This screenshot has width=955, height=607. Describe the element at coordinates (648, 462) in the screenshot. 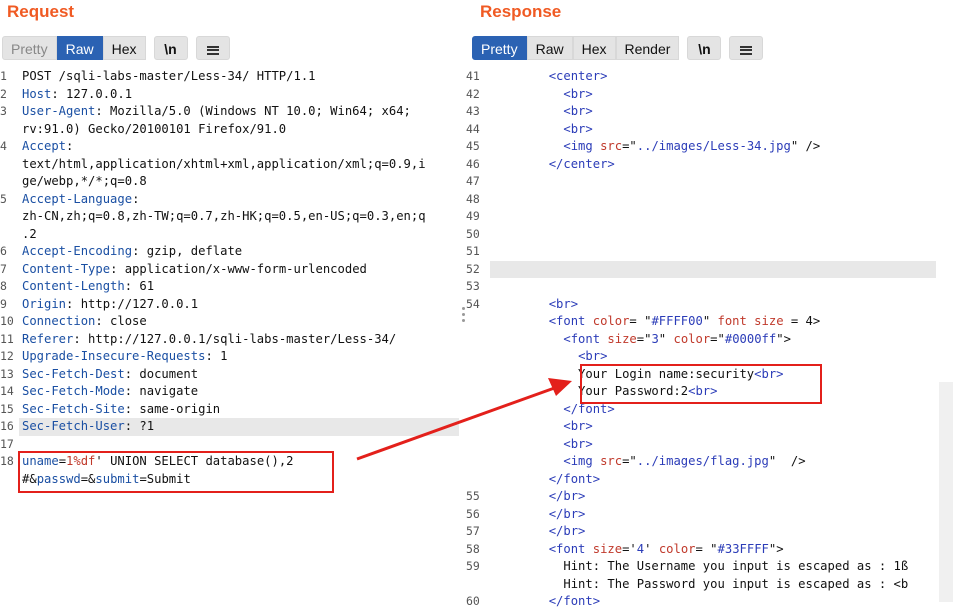

I see `line-text: <img src="../images/flag.jpg" />` at that location.